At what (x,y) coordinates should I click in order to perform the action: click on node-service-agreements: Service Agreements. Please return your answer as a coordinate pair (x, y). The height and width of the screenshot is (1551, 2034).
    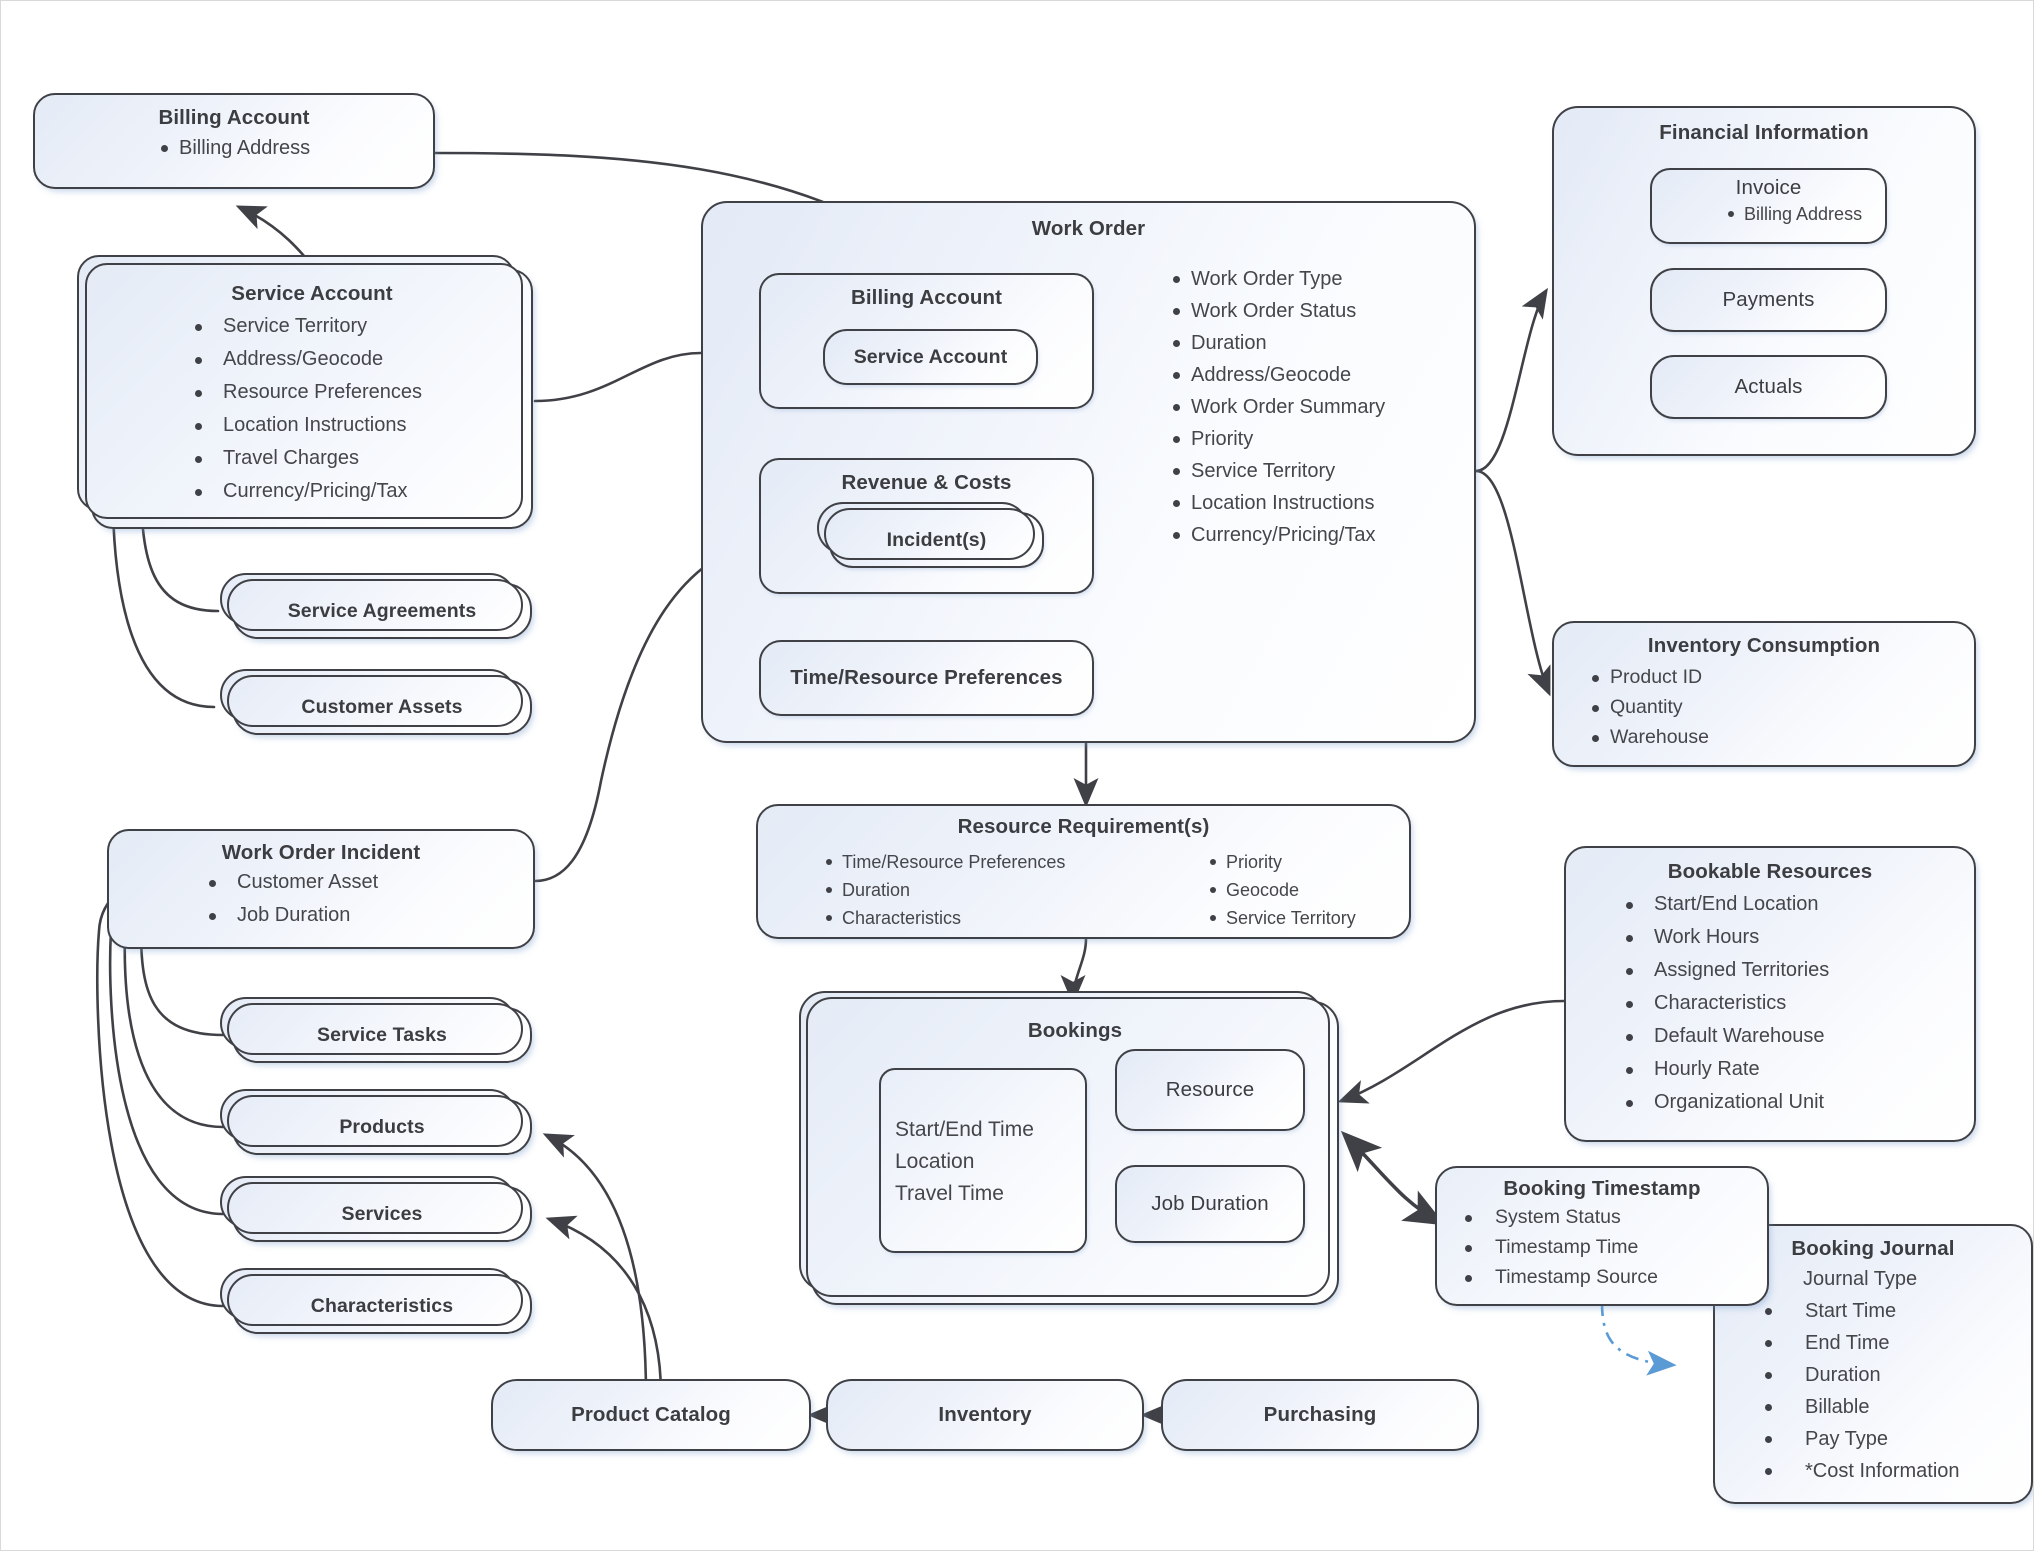
    Looking at the image, I should click on (376, 606).